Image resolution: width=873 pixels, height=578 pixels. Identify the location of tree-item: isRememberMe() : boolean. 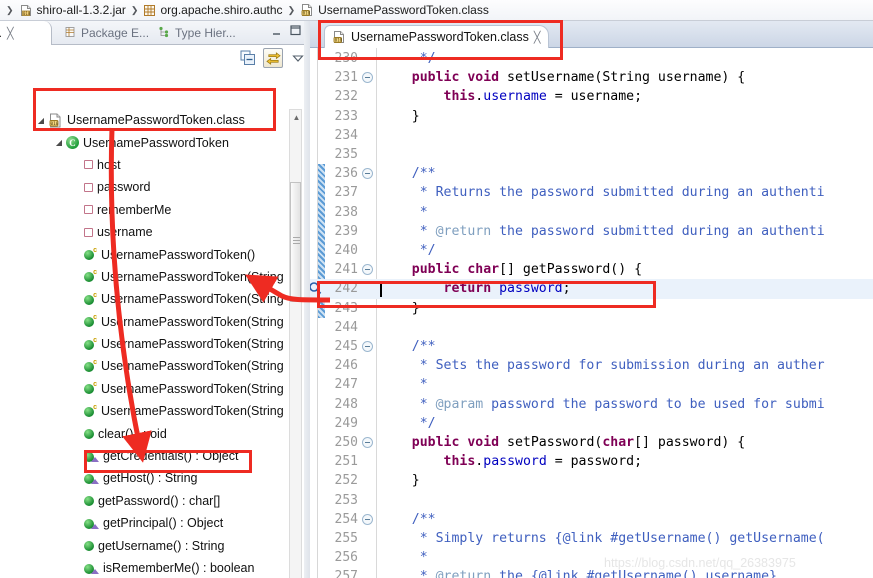
(148, 567).